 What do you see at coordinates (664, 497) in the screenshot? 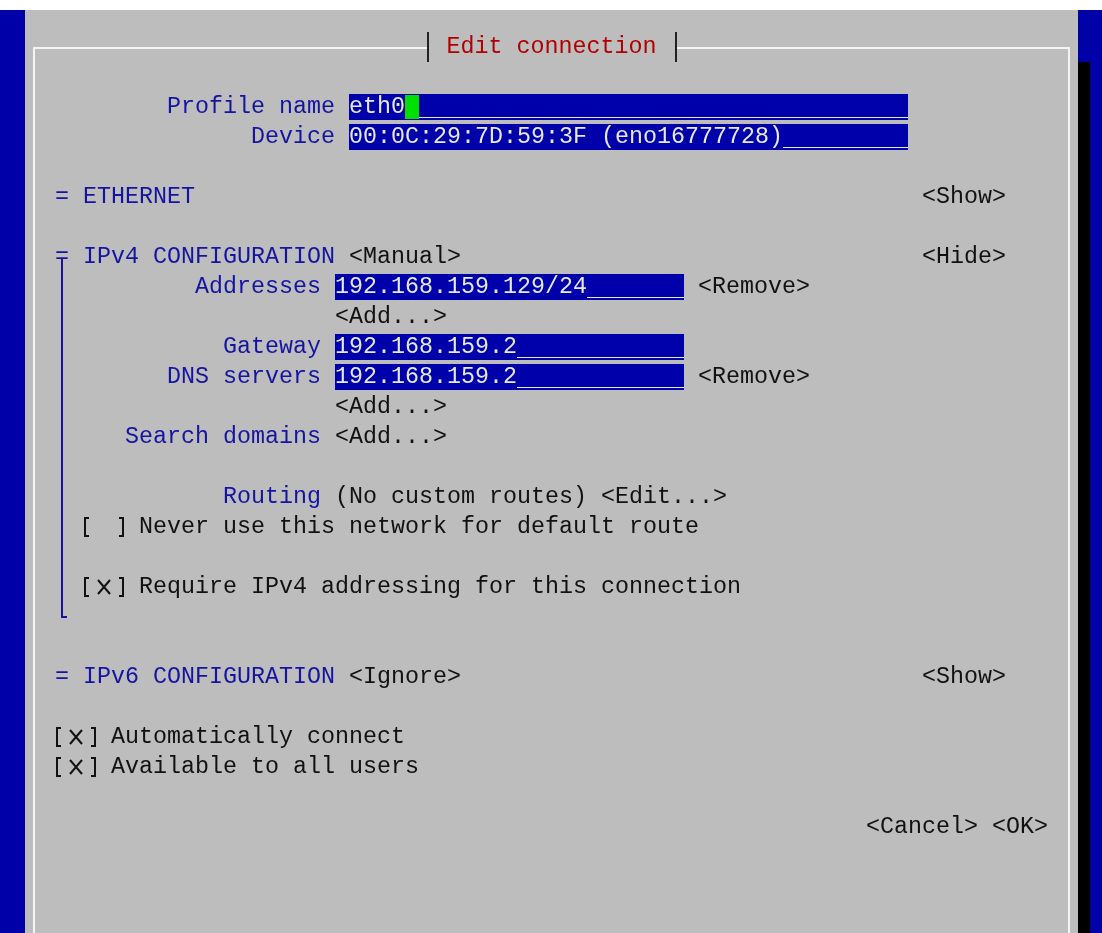
I see `edit-button: <Edit...>` at bounding box center [664, 497].